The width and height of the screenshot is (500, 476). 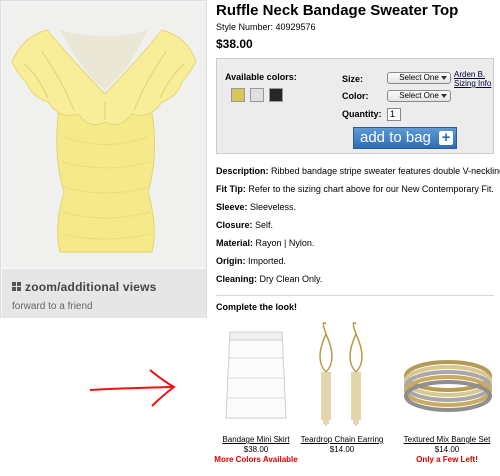 What do you see at coordinates (237, 279) in the screenshot?
I see `detail-label: Cleaning:` at bounding box center [237, 279].